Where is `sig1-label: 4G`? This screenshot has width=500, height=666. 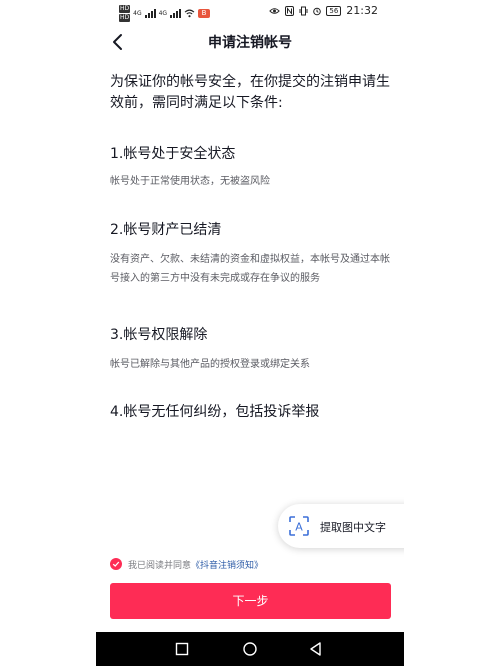 sig1-label: 4G is located at coordinates (137, 13).